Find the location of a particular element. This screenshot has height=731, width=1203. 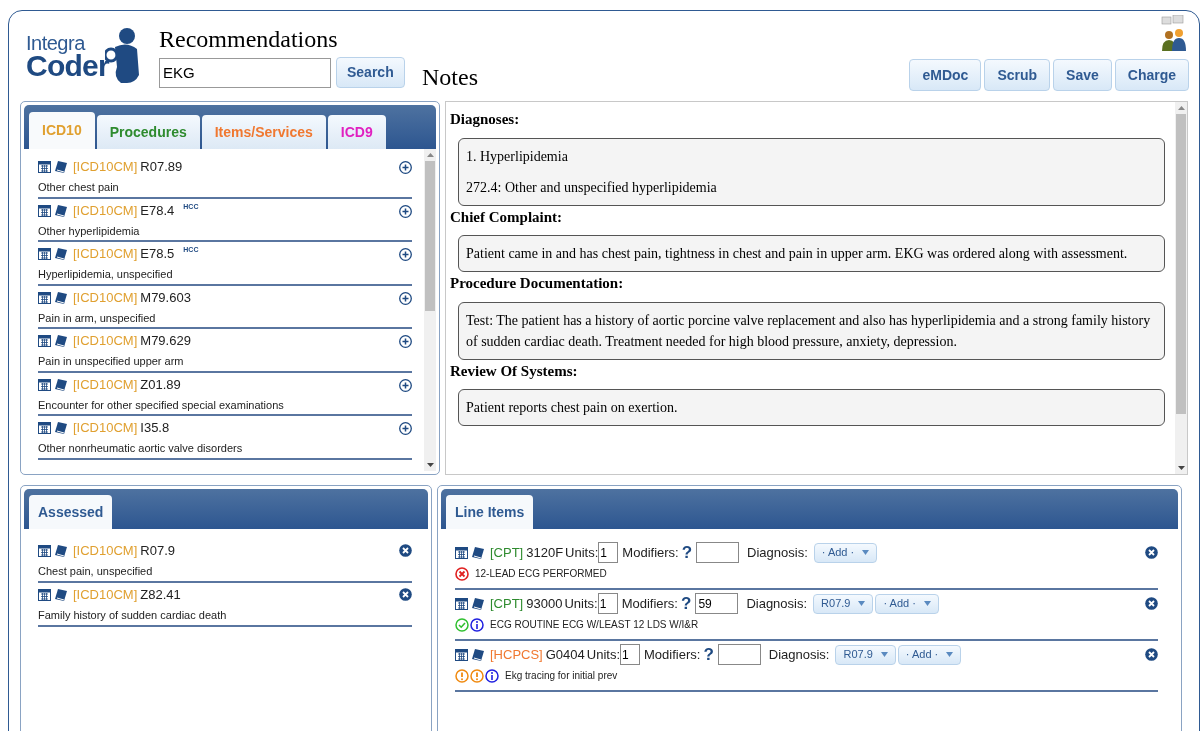

code-number: I35.8 is located at coordinates (155, 428).